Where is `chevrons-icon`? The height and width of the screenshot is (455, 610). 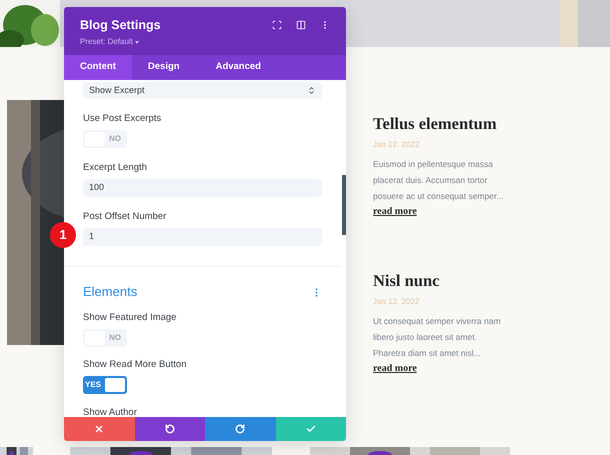
chevrons-icon is located at coordinates (311, 90).